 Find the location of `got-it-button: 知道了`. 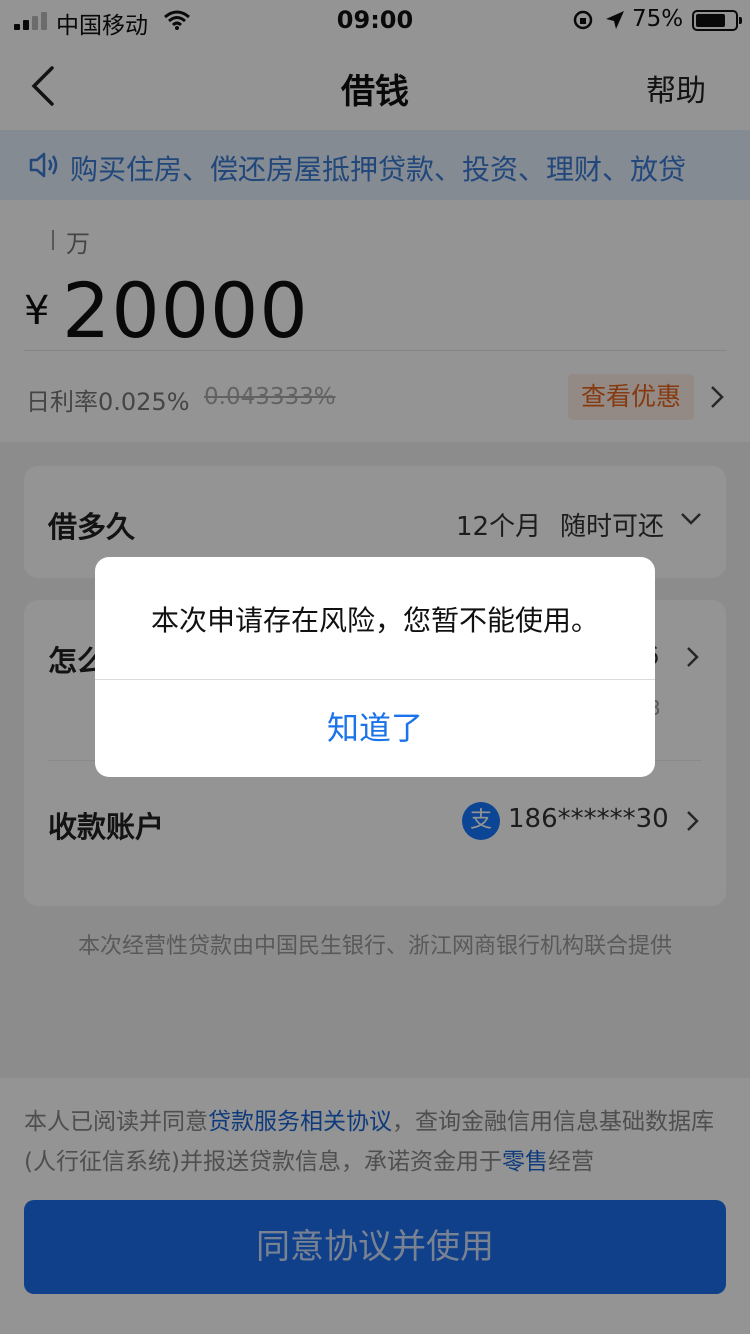

got-it-button: 知道了 is located at coordinates (375, 728).